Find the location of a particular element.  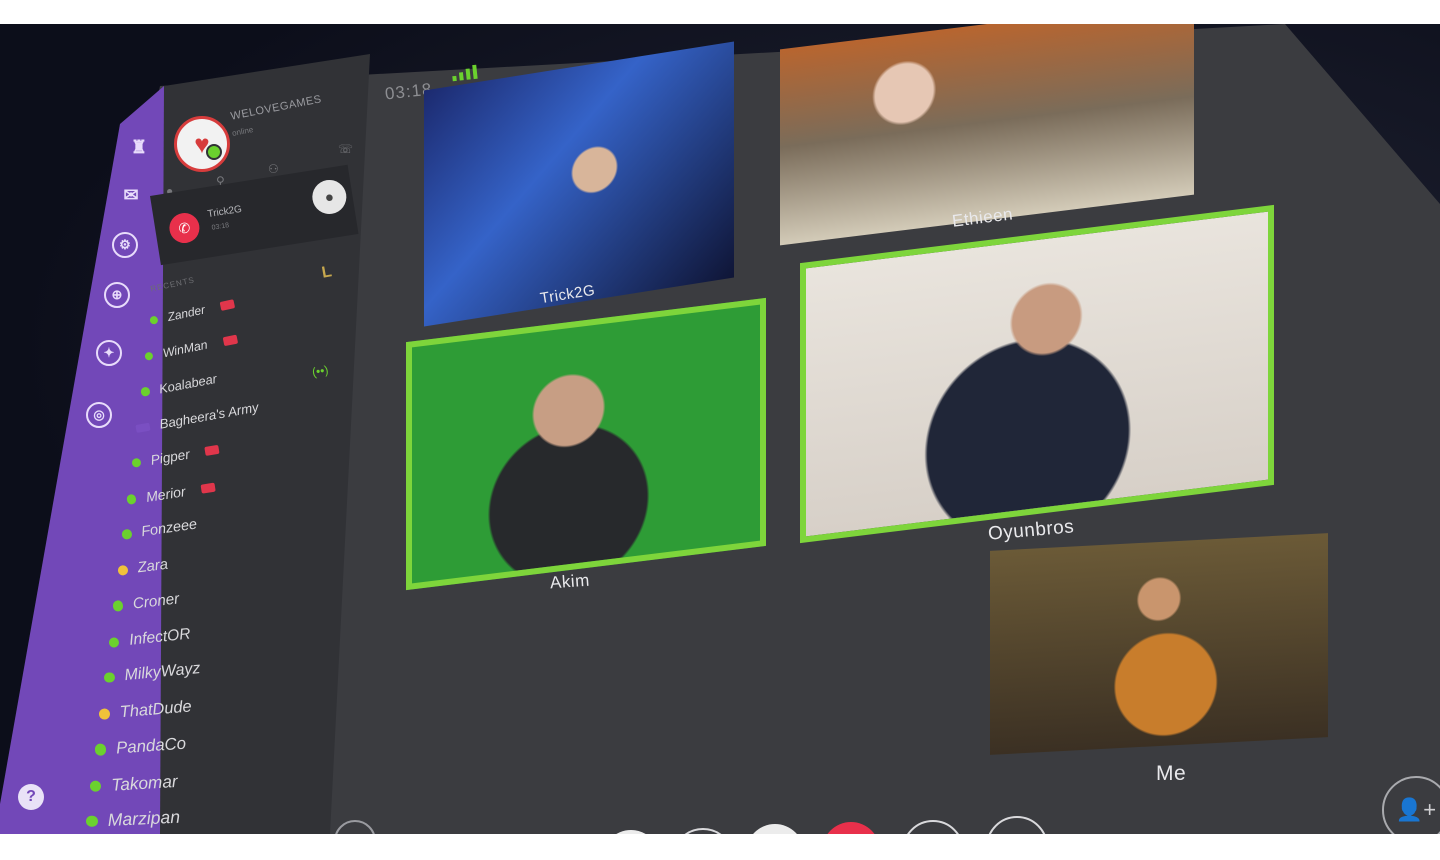

video-tile-me is located at coordinates (1159, 644).